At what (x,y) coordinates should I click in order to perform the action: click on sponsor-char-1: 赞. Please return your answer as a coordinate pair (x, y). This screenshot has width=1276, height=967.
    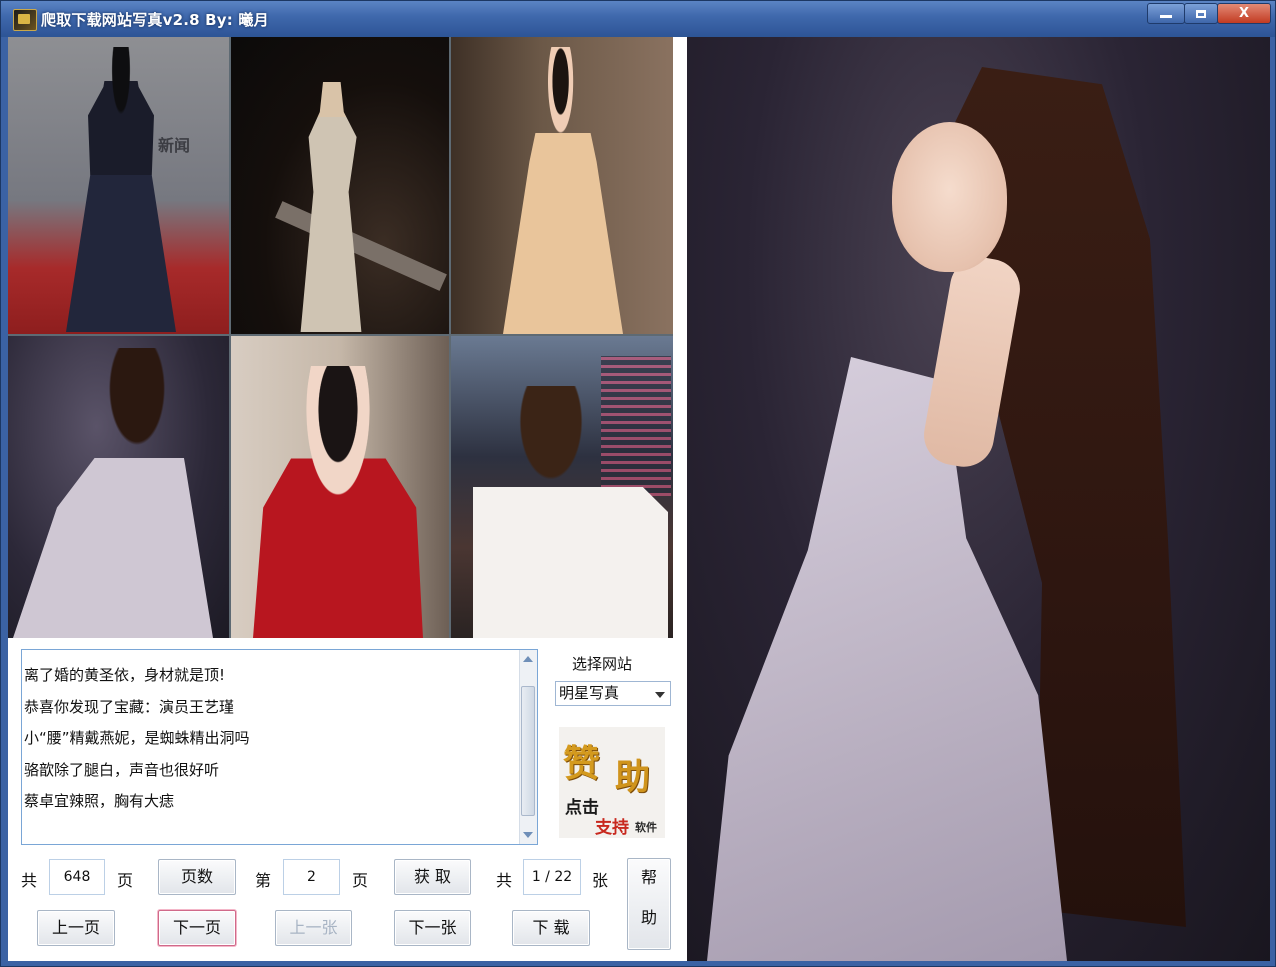
    Looking at the image, I should click on (581, 763).